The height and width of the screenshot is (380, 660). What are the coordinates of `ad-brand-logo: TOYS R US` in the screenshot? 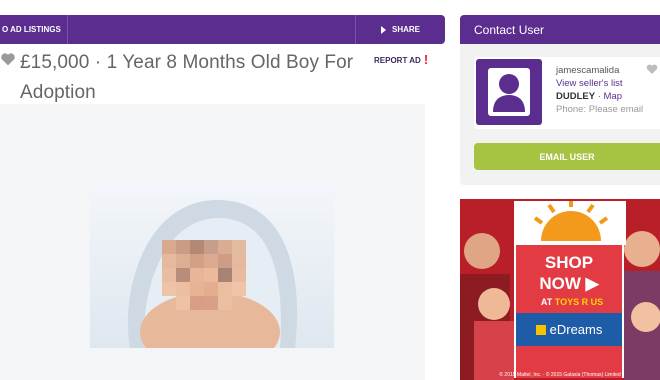 It's located at (579, 302).